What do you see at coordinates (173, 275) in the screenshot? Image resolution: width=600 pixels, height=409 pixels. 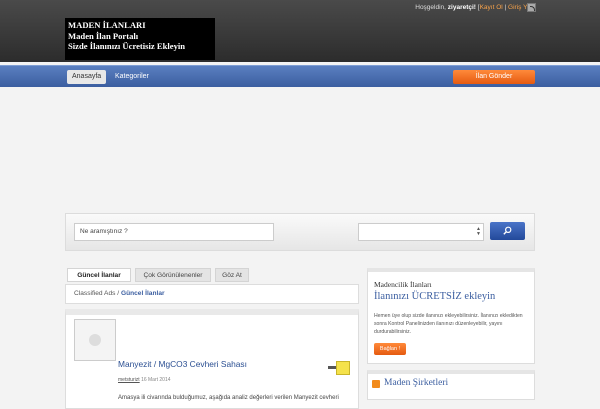 I see `tab-most-viewed: Çok Görünülenenler` at bounding box center [173, 275].